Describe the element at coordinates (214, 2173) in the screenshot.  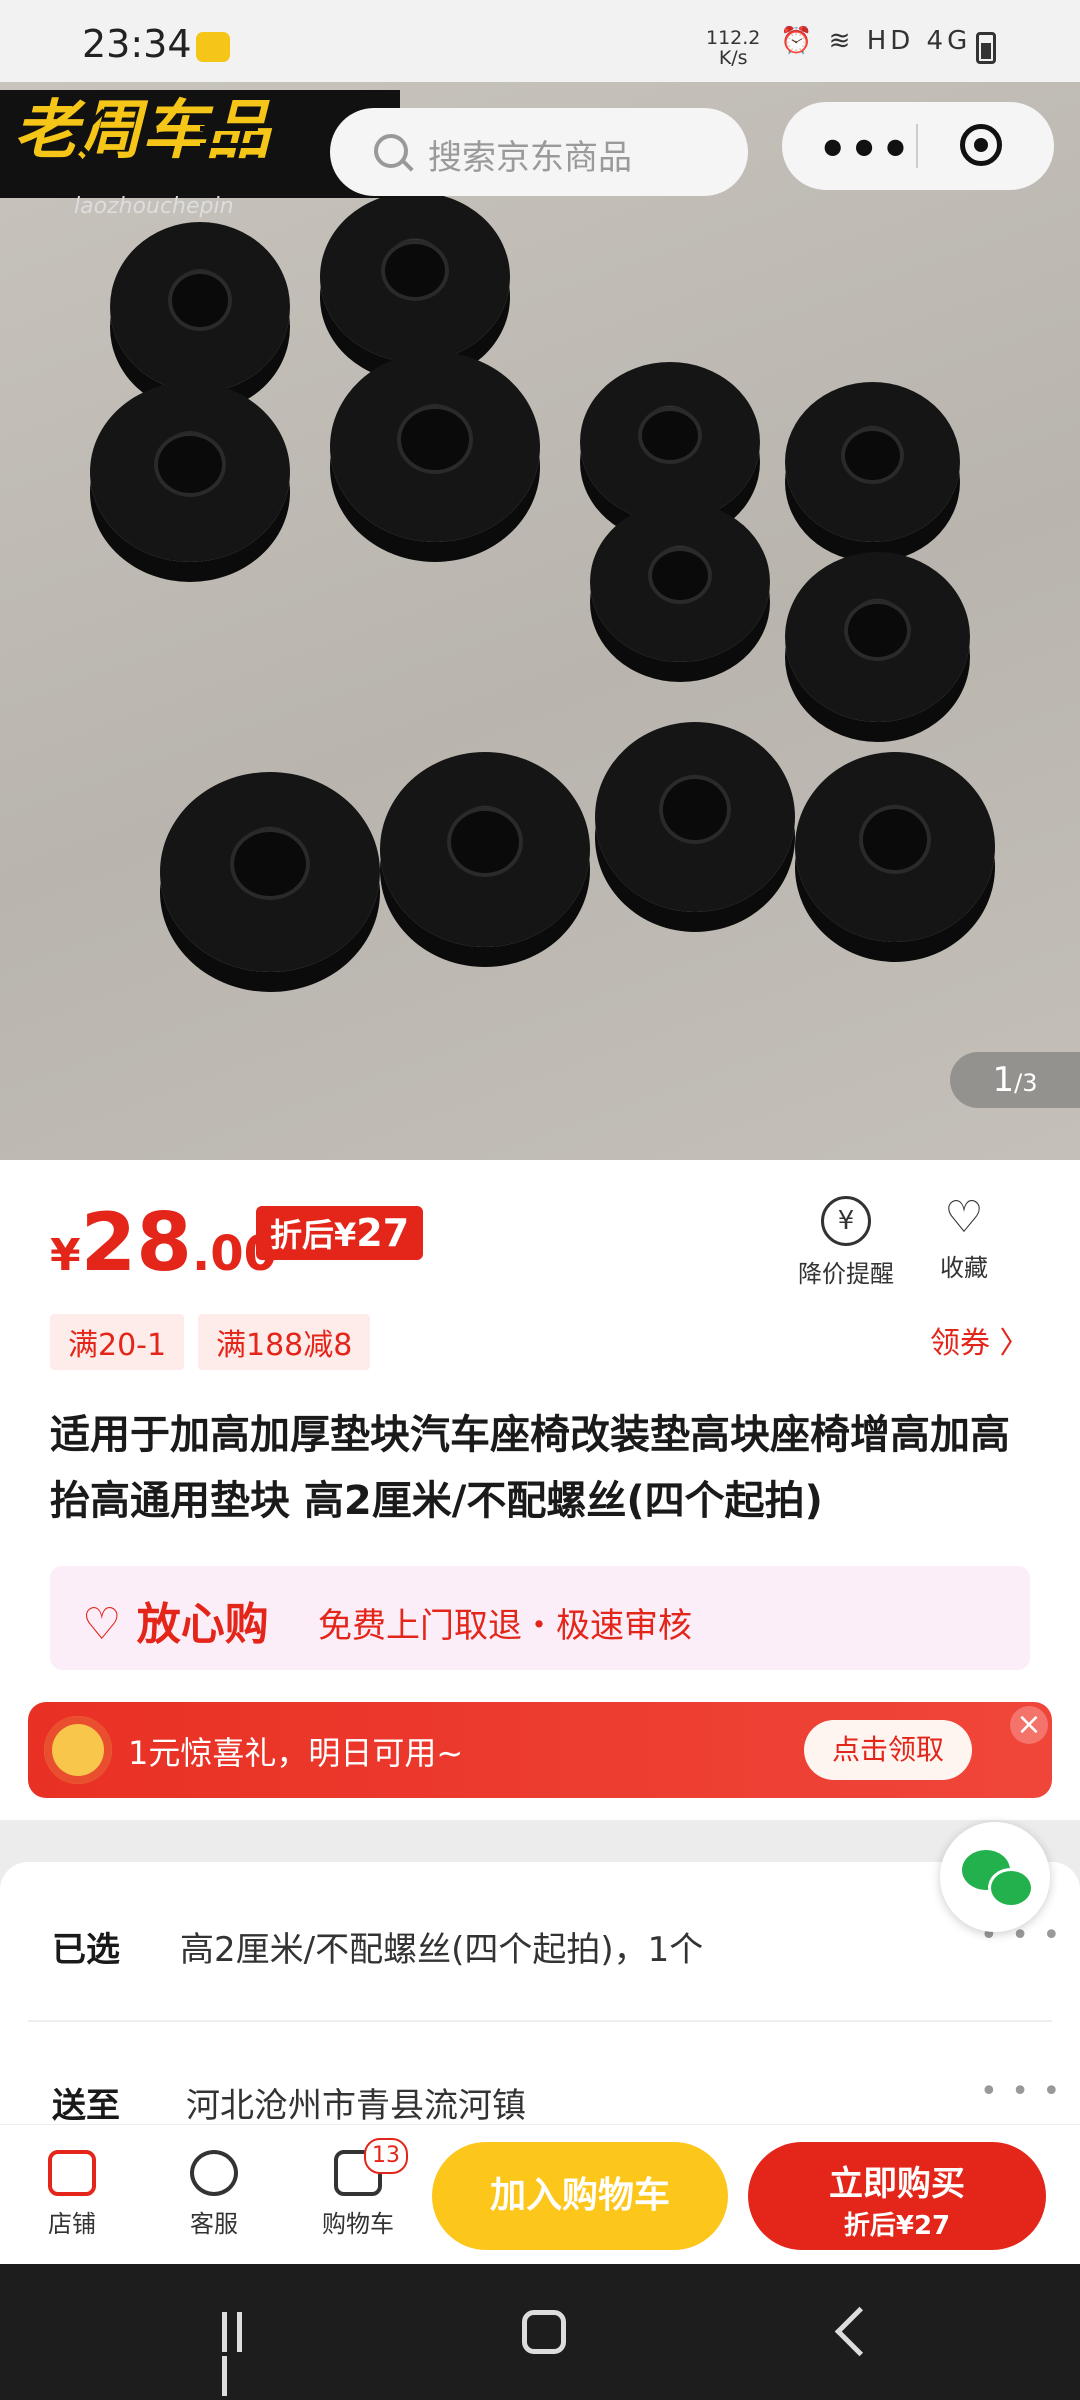
I see `chat-icon` at that location.